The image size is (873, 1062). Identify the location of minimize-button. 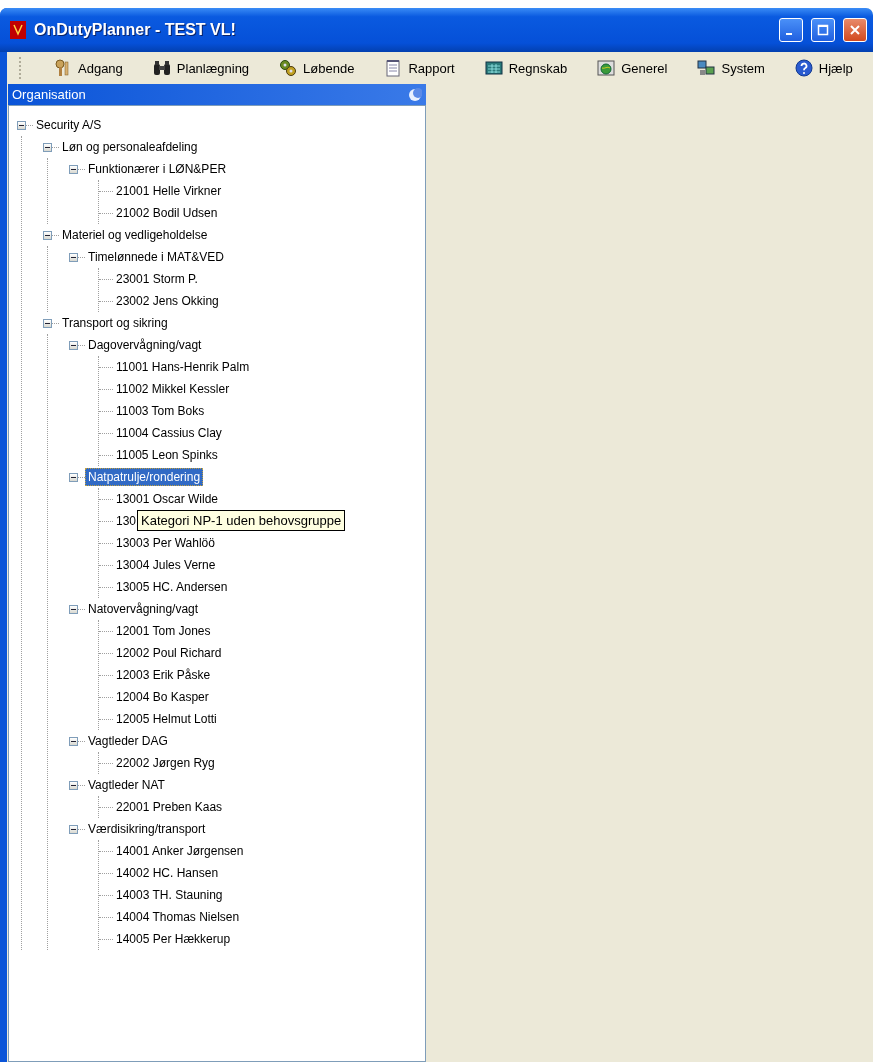
(791, 30).